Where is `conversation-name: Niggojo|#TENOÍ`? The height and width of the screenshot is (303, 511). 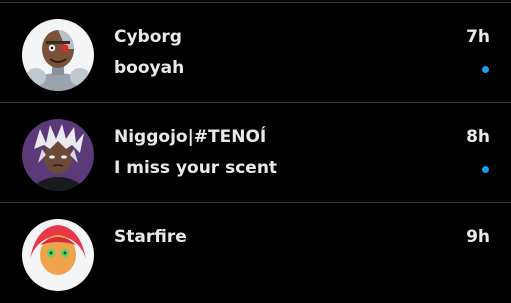
conversation-name: Niggojo|#TENOÍ is located at coordinates (190, 137).